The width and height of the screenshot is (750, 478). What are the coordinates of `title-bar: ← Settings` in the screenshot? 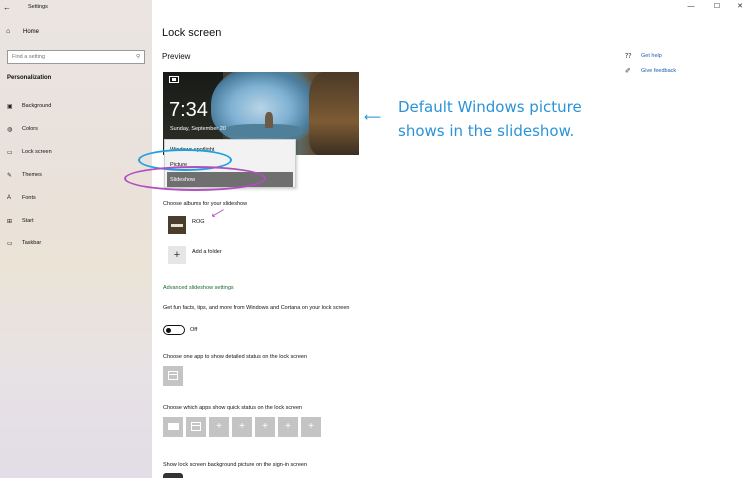 It's located at (76, 7).